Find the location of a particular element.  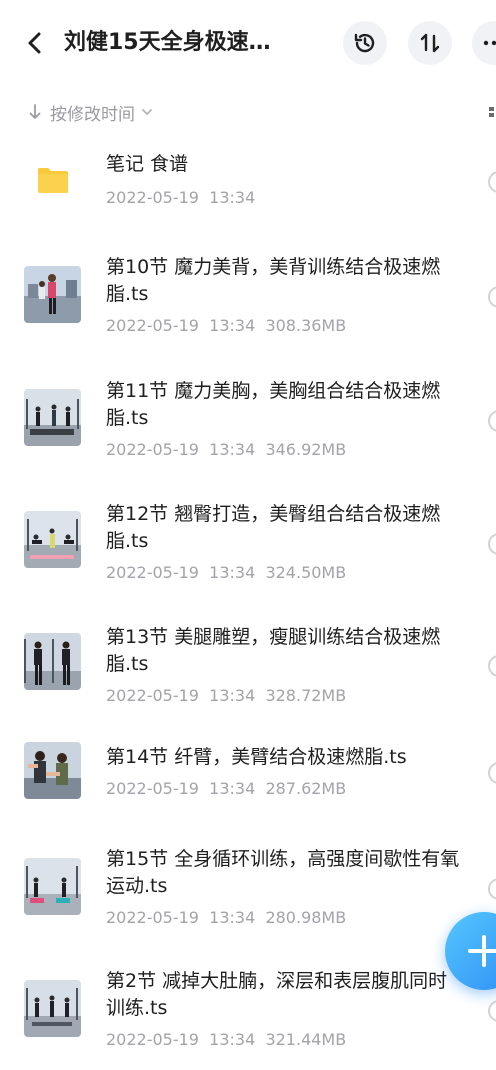

back-arrow-icon is located at coordinates (34, 43).